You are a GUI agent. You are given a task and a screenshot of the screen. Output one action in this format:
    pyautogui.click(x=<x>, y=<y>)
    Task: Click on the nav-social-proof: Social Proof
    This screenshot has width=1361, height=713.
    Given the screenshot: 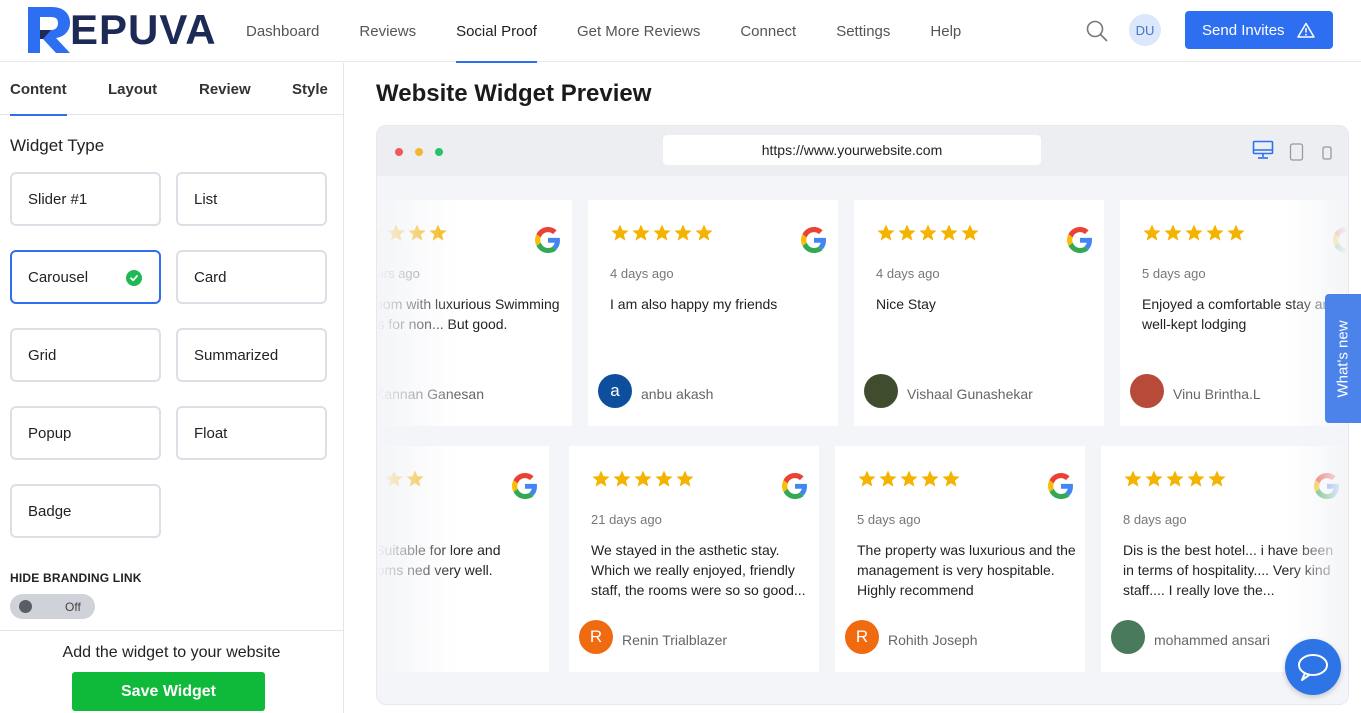 What is the action you would take?
    pyautogui.click(x=496, y=31)
    